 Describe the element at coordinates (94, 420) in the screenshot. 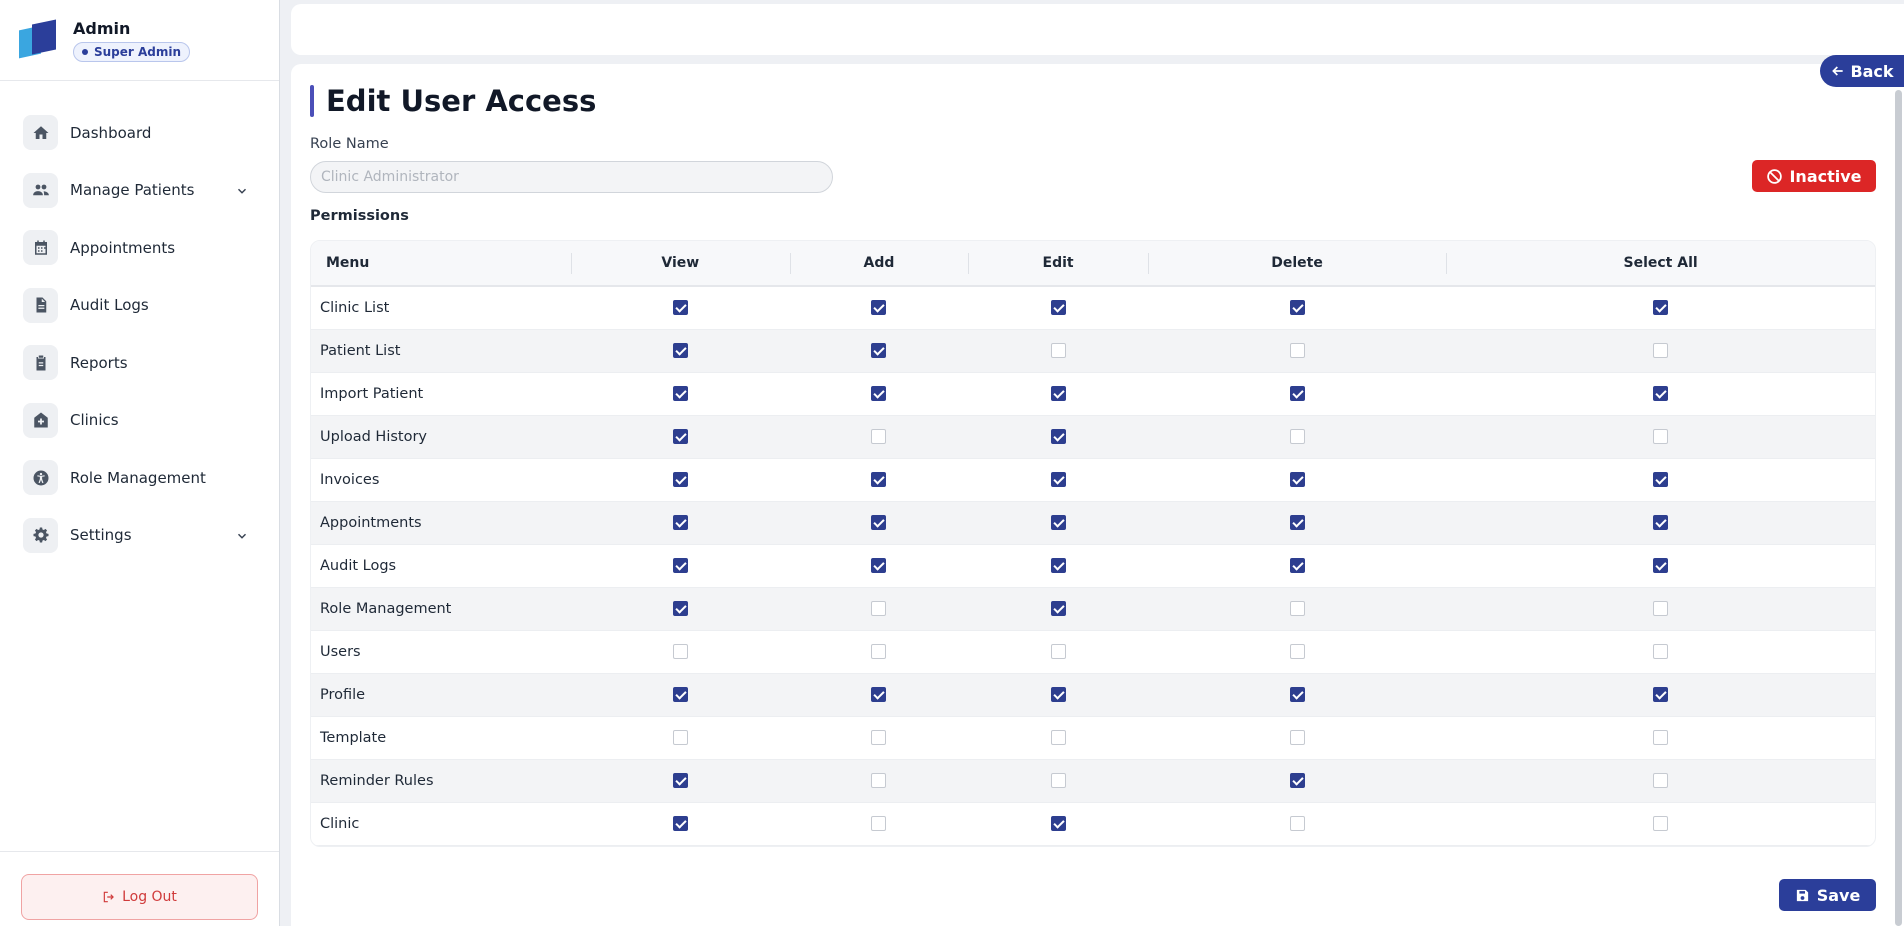

I see `sidebar-item-label: Clinics` at that location.